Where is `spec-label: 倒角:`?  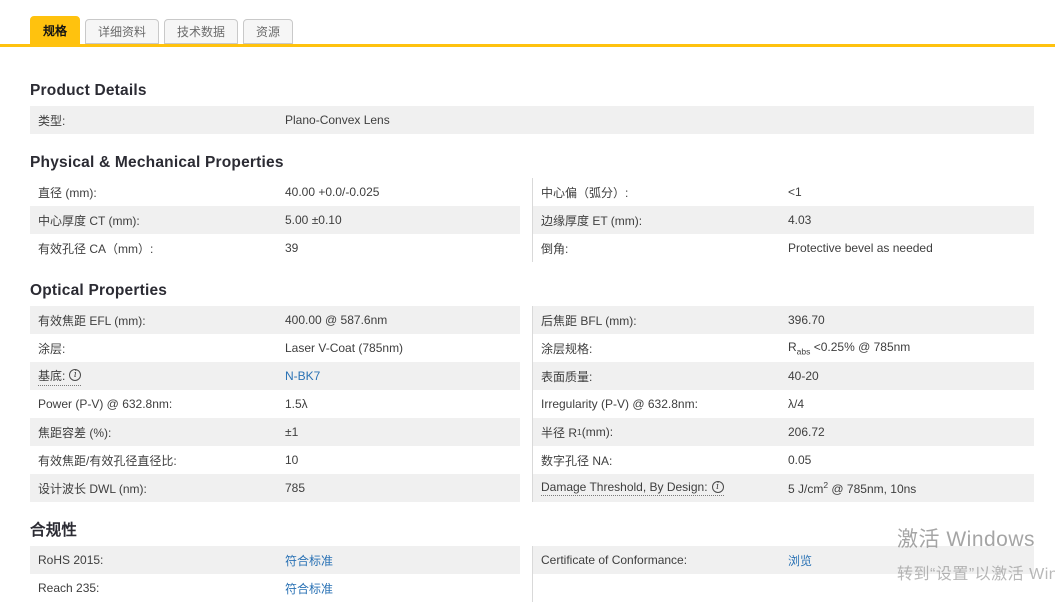 spec-label: 倒角: is located at coordinates (664, 248).